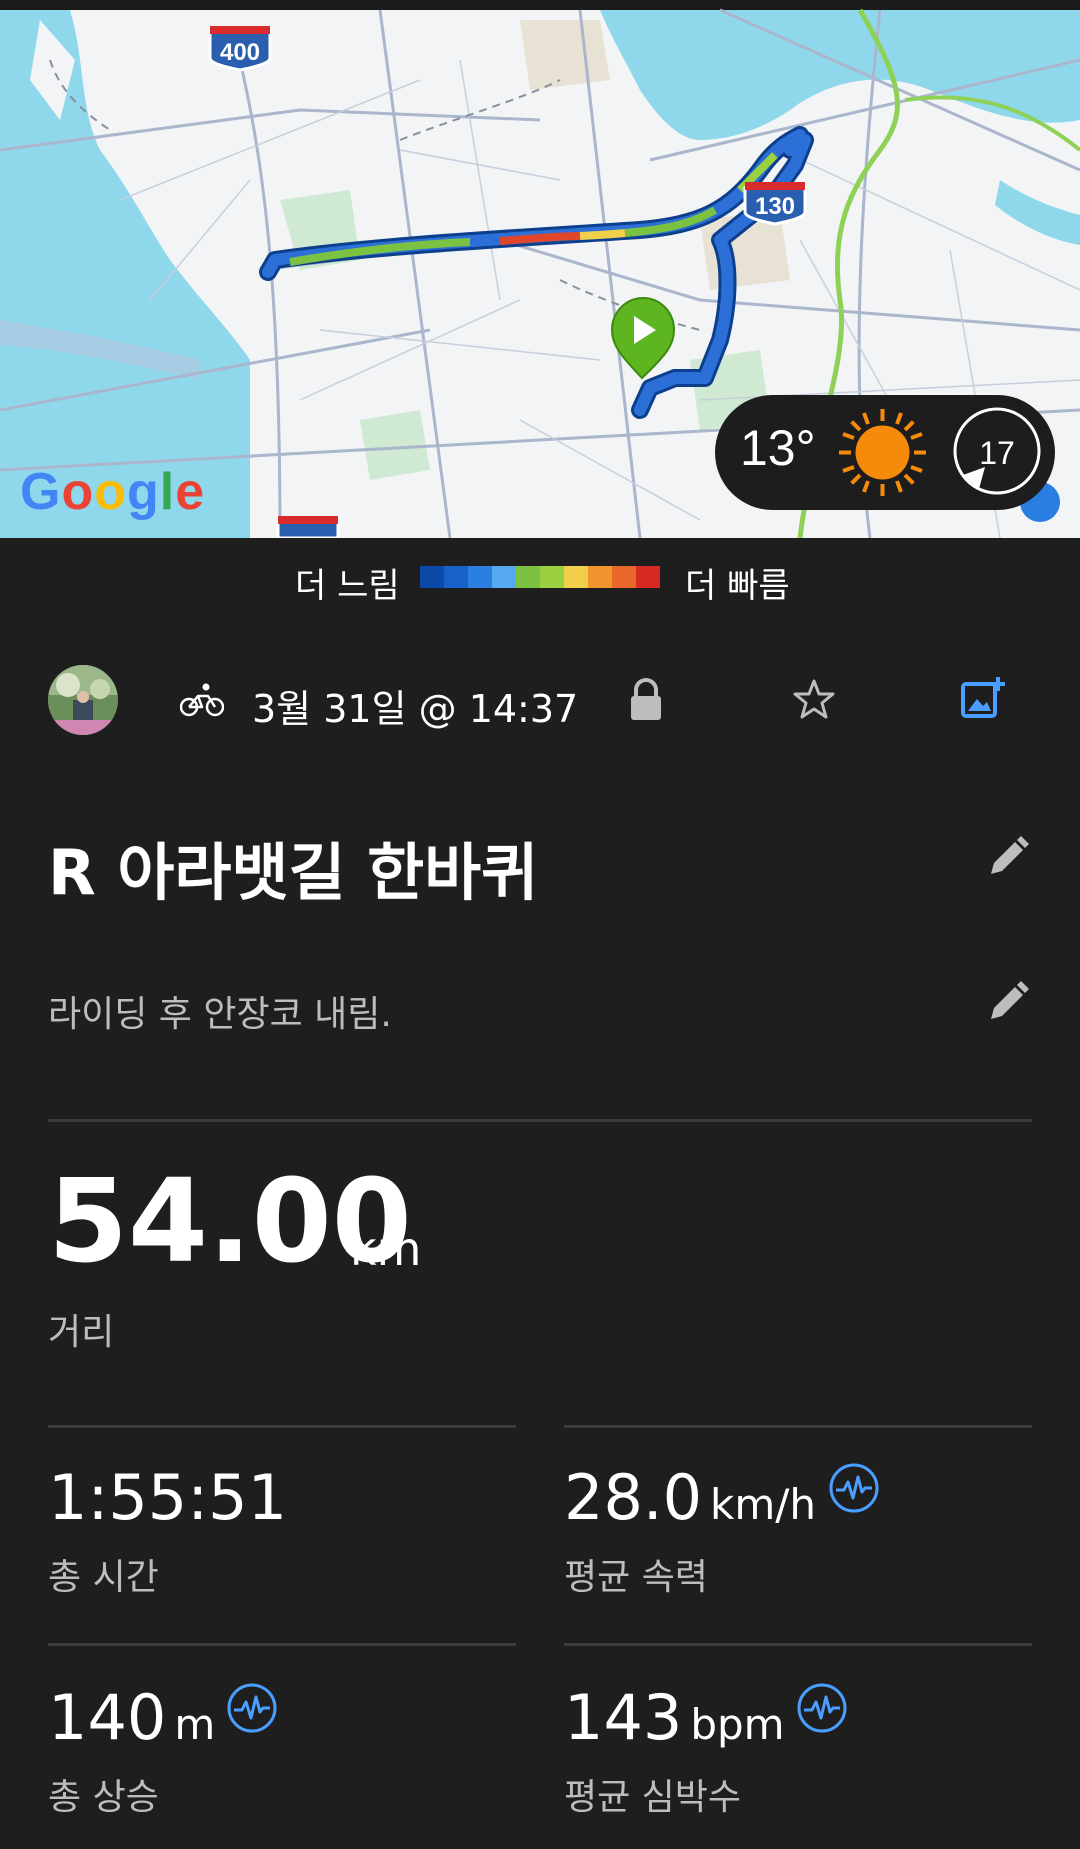  Describe the element at coordinates (415, 709) in the screenshot. I see `activity-date: 3월 31일 @ 14:37` at that location.